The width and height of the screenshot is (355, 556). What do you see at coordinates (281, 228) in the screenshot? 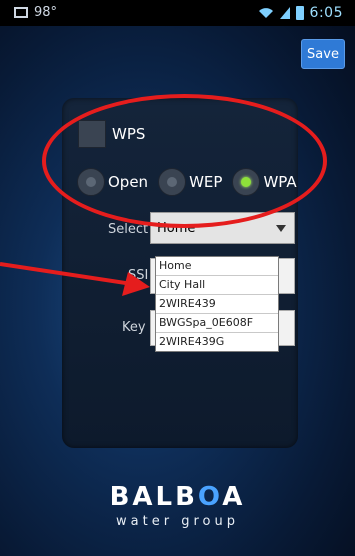
I see `chevron-down-icon` at bounding box center [281, 228].